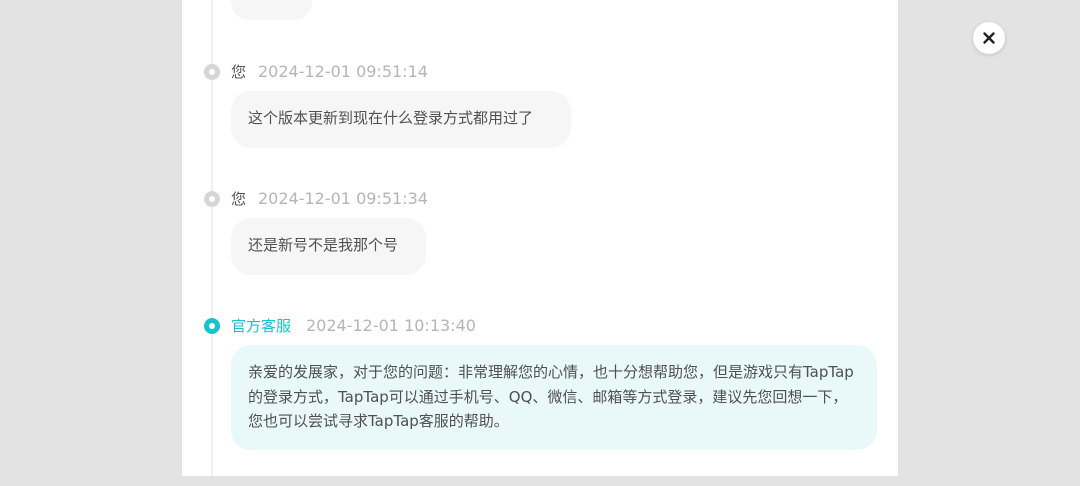  What do you see at coordinates (532, 326) in the screenshot?
I see `message-header: 官方客服 2024-12-01 10:13:40` at bounding box center [532, 326].